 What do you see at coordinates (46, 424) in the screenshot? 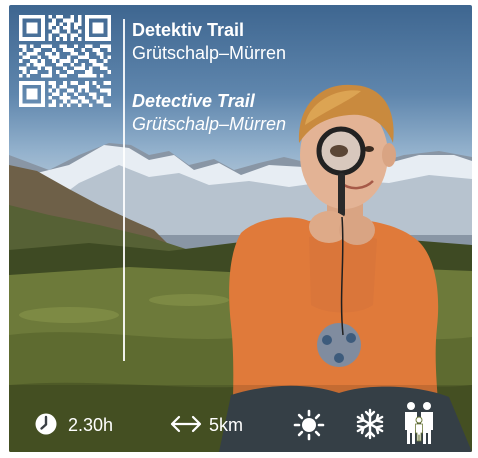
I see `clock-icon` at bounding box center [46, 424].